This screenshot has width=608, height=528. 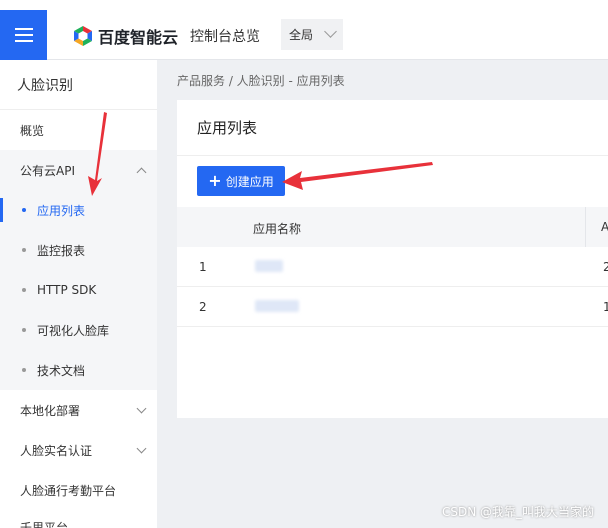 What do you see at coordinates (78, 130) in the screenshot?
I see `sidebar-item-overview: 概览` at bounding box center [78, 130].